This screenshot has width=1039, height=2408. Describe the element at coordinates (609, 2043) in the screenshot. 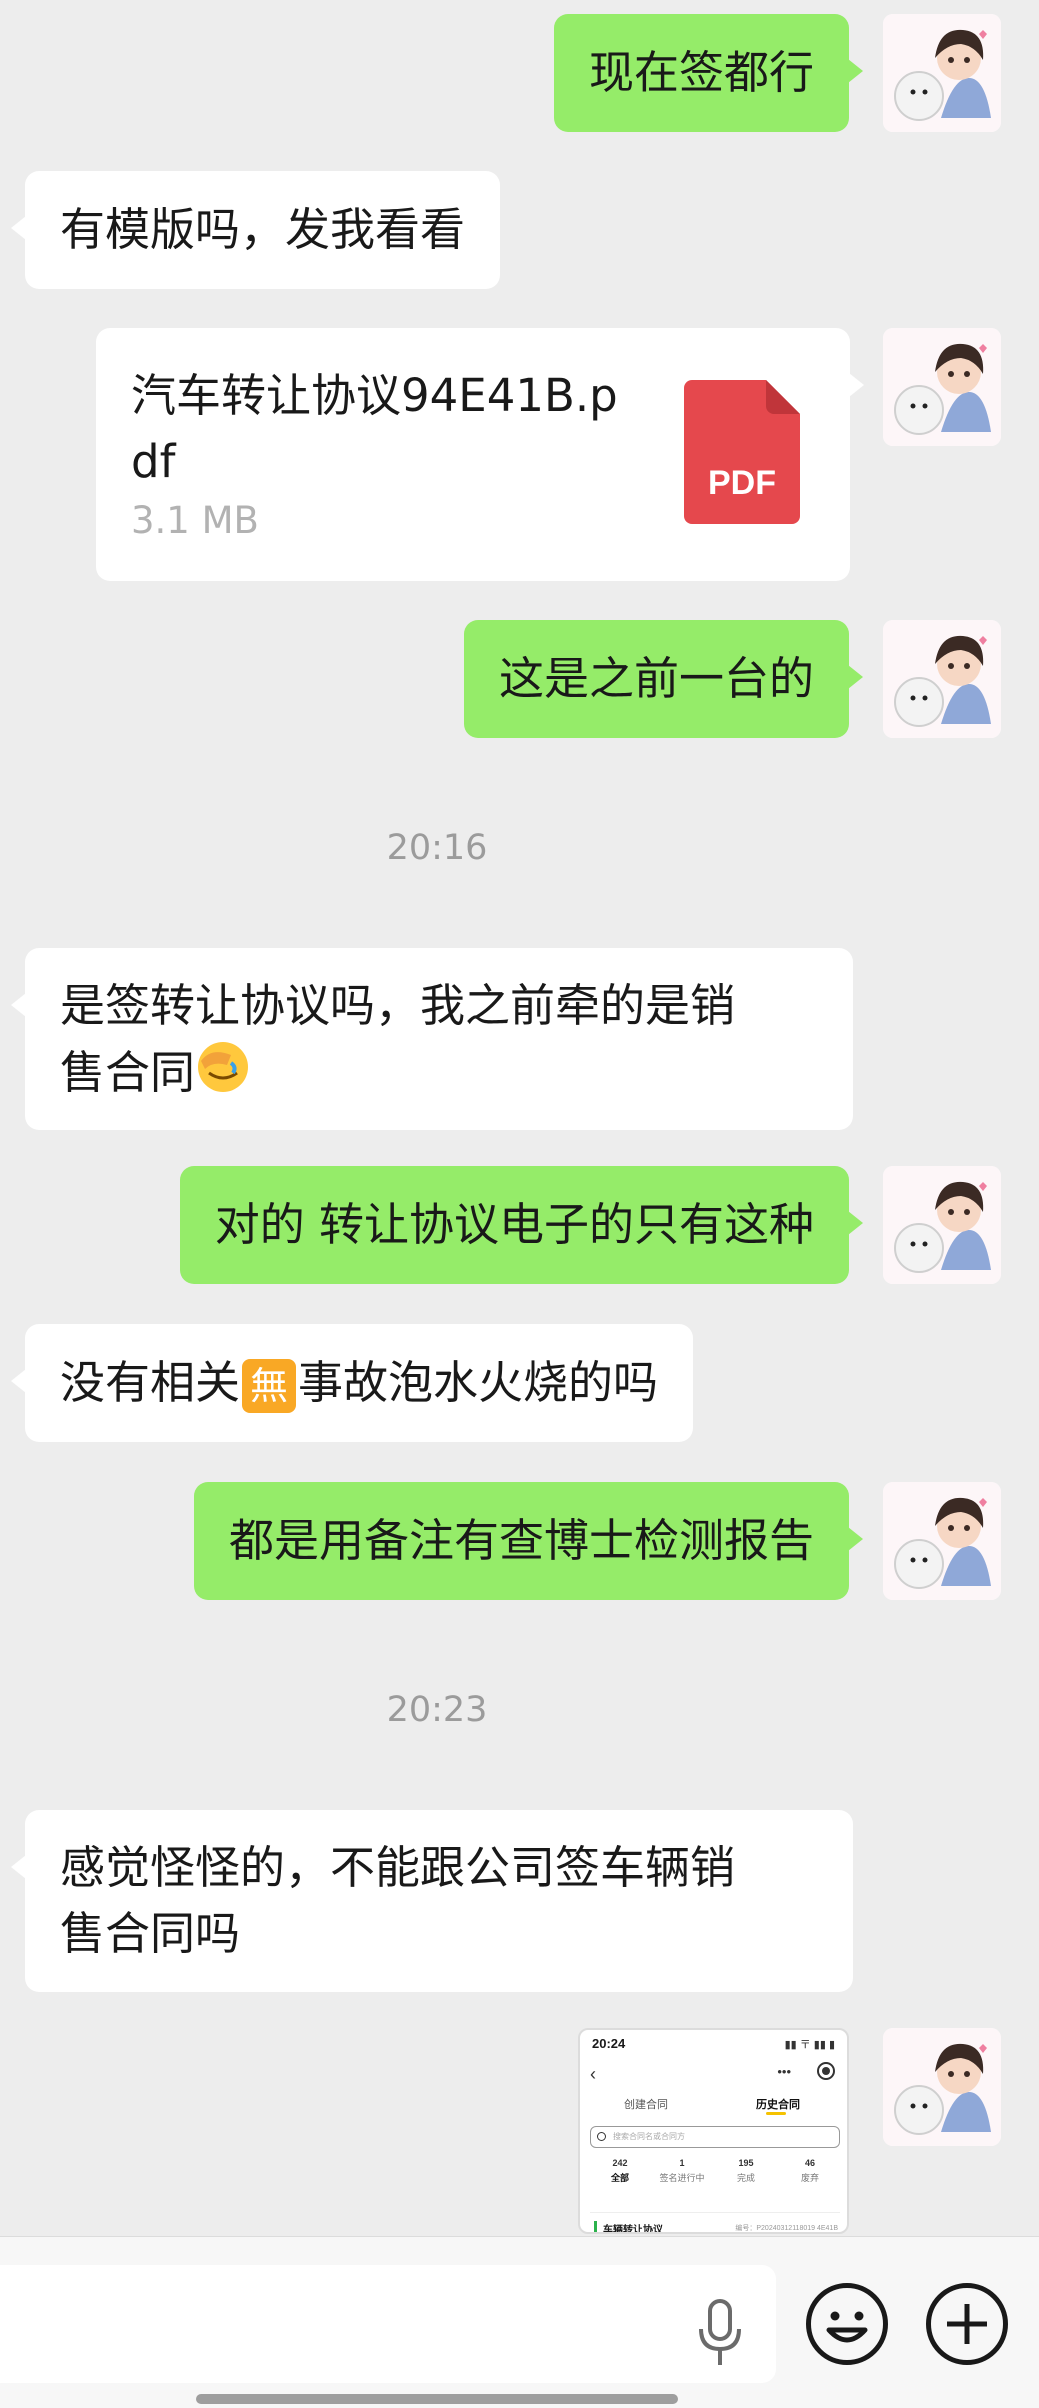

I see `thumb-status-time: 20:24` at that location.